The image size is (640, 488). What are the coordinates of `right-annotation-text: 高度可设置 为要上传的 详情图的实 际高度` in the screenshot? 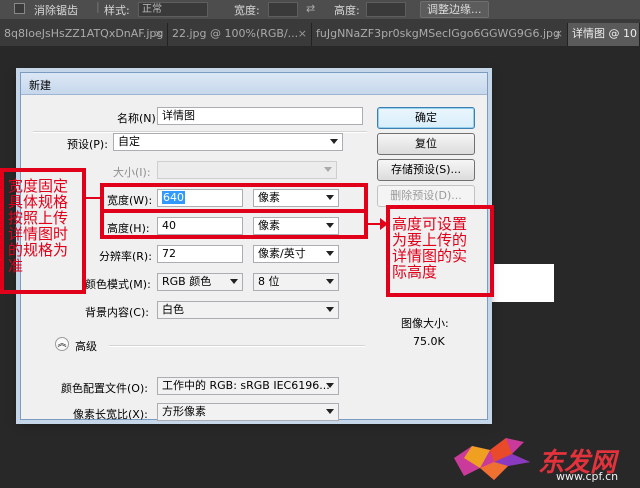 It's located at (430, 248).